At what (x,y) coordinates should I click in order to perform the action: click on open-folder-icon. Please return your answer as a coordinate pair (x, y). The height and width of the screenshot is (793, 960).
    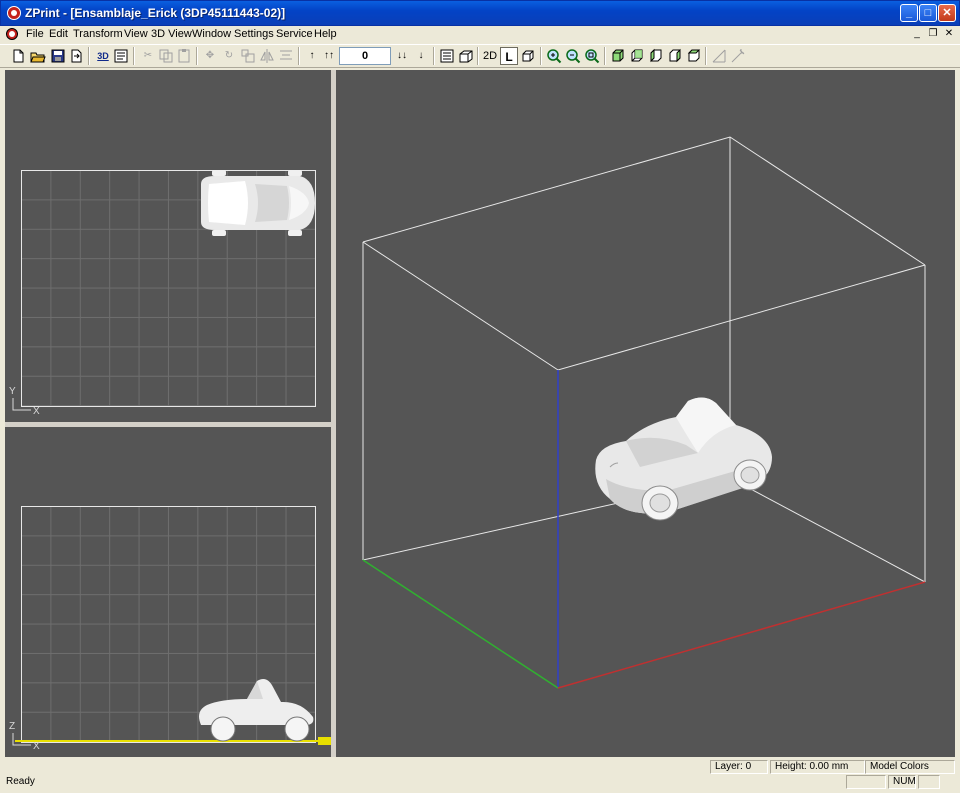
    Looking at the image, I should click on (38, 56).